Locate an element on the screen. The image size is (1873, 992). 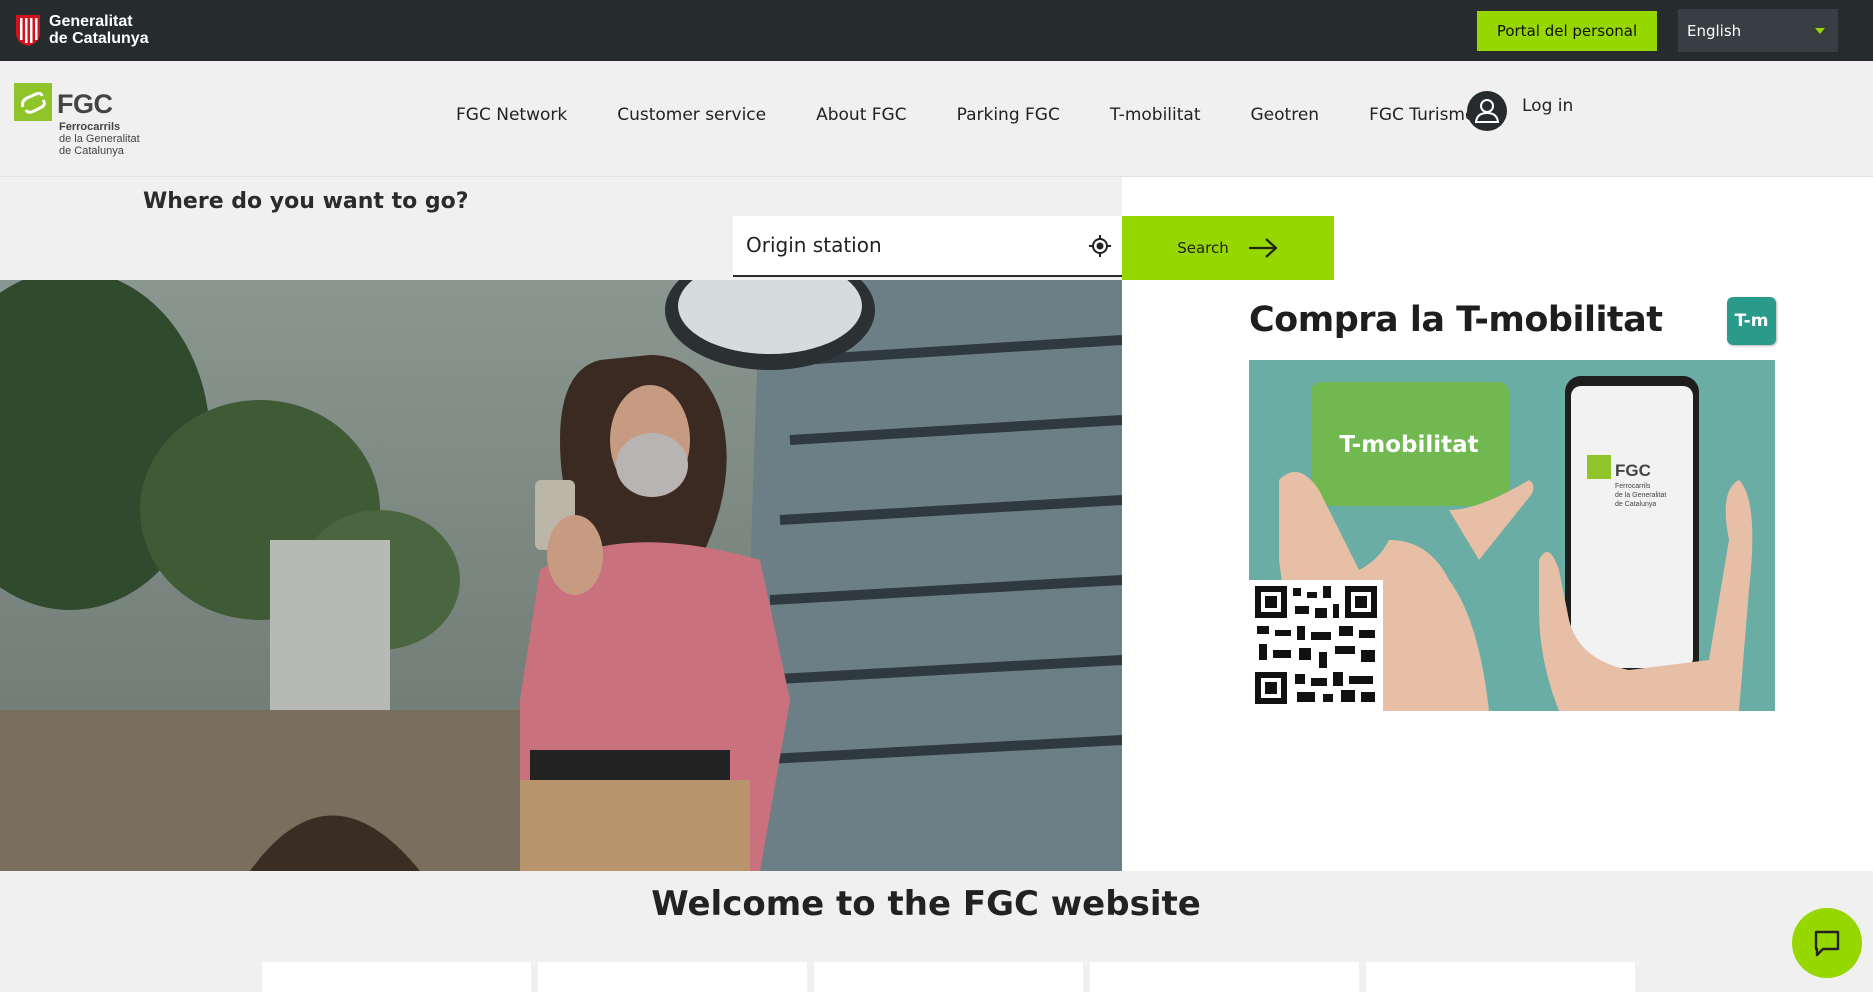
phone-logo-sub1: Ferrocarrils is located at coordinates (1633, 486).